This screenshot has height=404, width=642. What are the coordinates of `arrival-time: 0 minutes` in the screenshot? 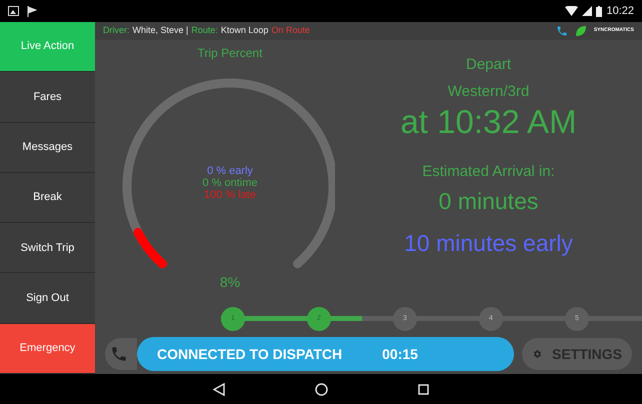 It's located at (488, 201).